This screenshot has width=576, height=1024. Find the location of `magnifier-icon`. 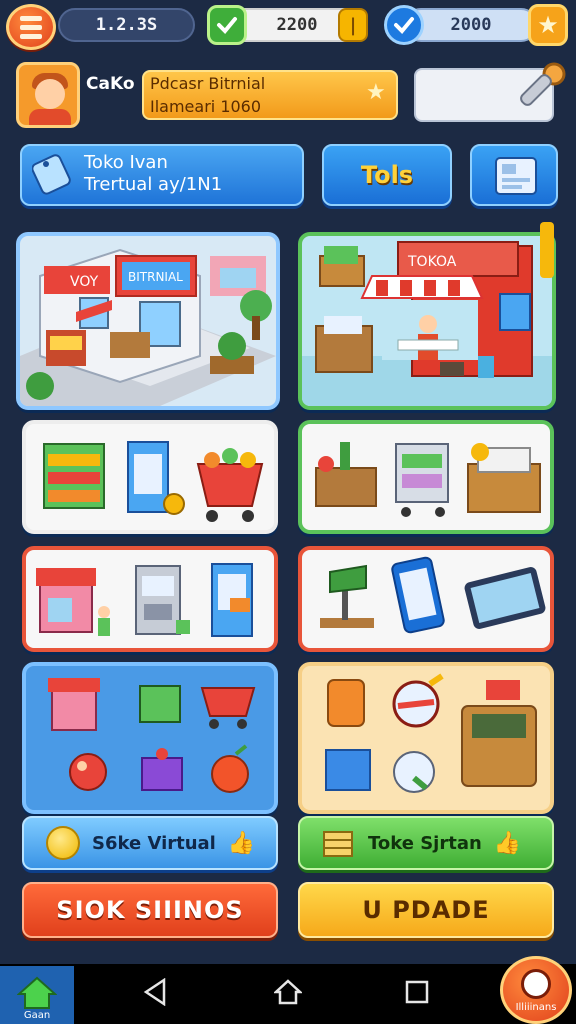

magnifier-icon is located at coordinates (540, 89).